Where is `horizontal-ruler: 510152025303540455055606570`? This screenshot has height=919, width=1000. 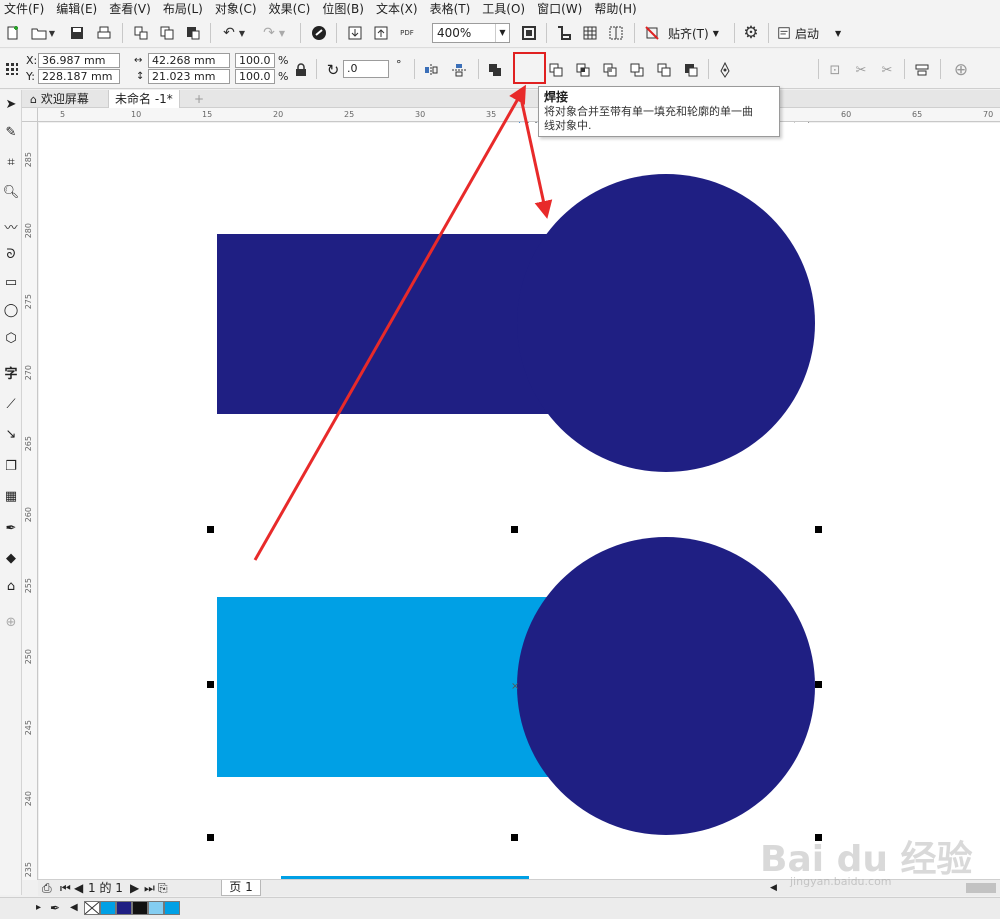 horizontal-ruler: 510152025303540455055606570 is located at coordinates (519, 115).